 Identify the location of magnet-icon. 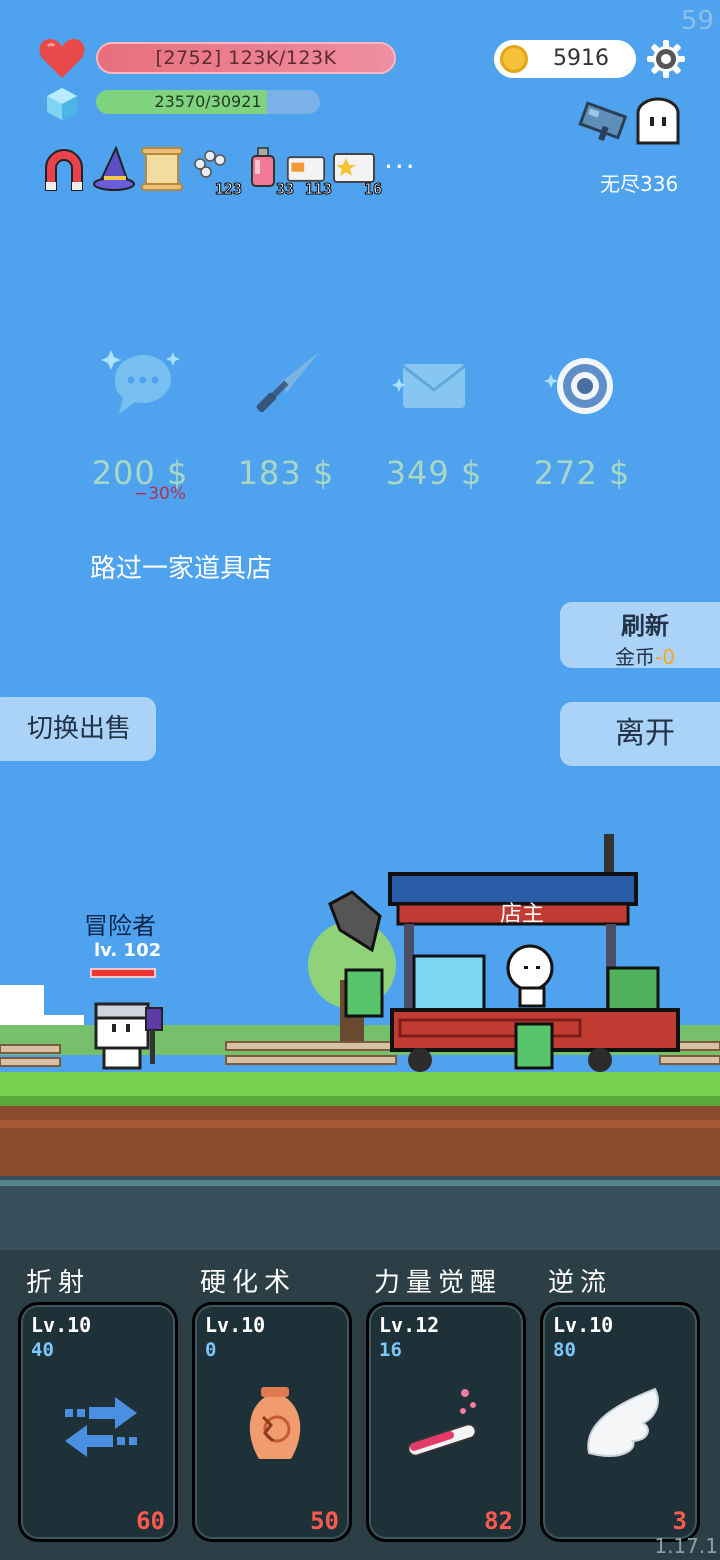
(64, 169).